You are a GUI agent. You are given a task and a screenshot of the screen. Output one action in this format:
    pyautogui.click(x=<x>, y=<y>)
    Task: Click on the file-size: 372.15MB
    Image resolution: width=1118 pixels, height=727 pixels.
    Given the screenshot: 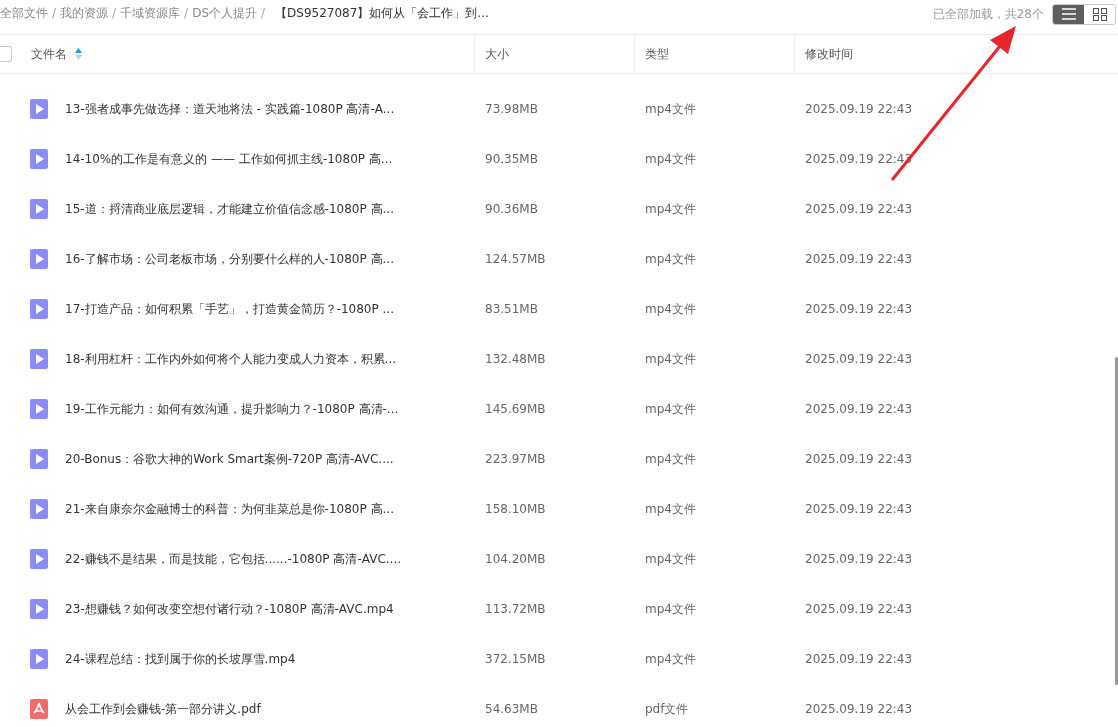 What is the action you would take?
    pyautogui.click(x=515, y=659)
    